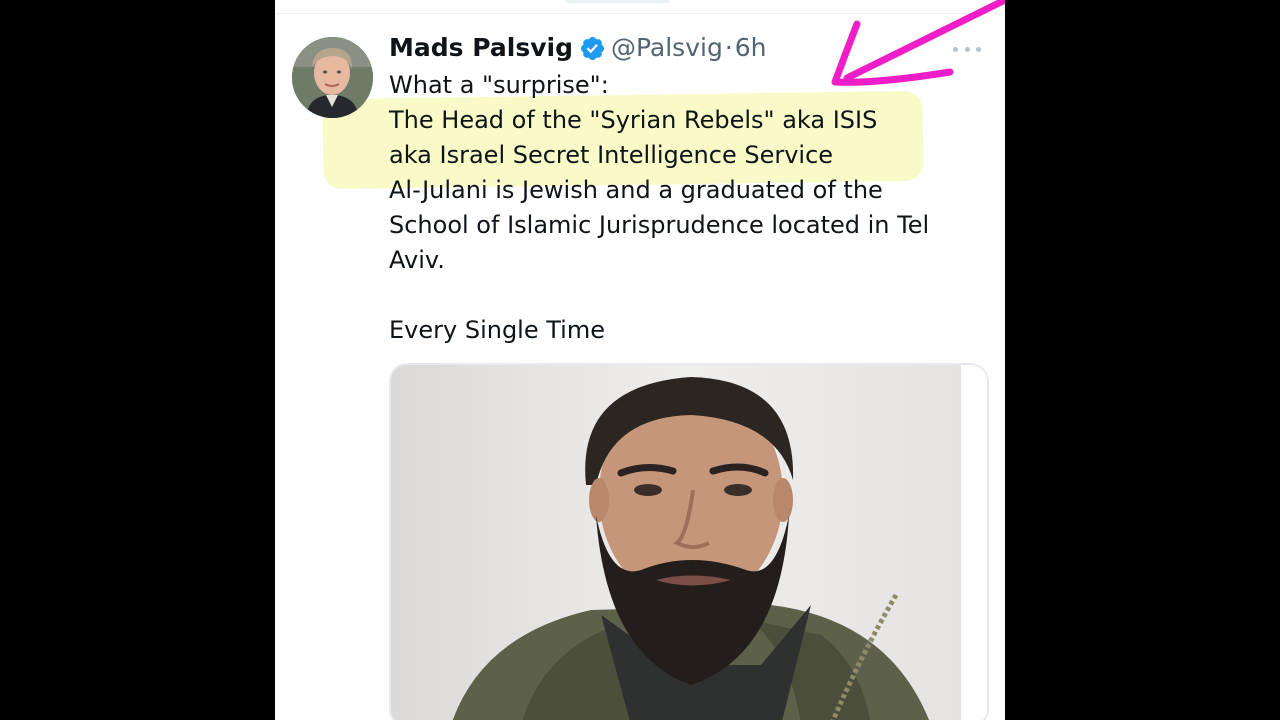  I want to click on tweet-text-line: aka Israel Secret Intelligence Service, so click(611, 155).